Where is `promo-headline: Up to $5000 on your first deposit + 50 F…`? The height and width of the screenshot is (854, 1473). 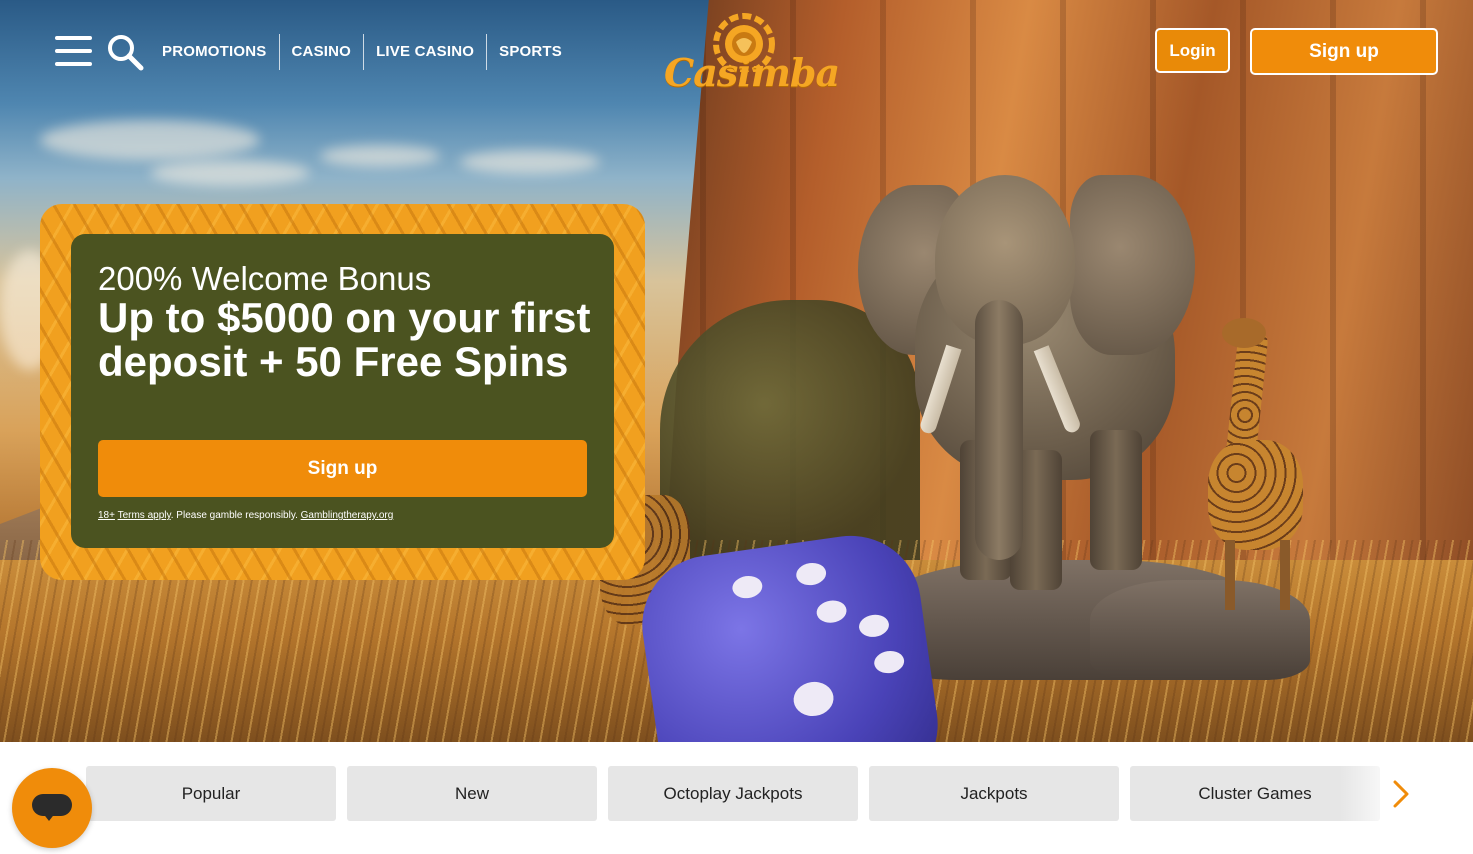 promo-headline: Up to $5000 on your first deposit + 50 F… is located at coordinates (344, 339).